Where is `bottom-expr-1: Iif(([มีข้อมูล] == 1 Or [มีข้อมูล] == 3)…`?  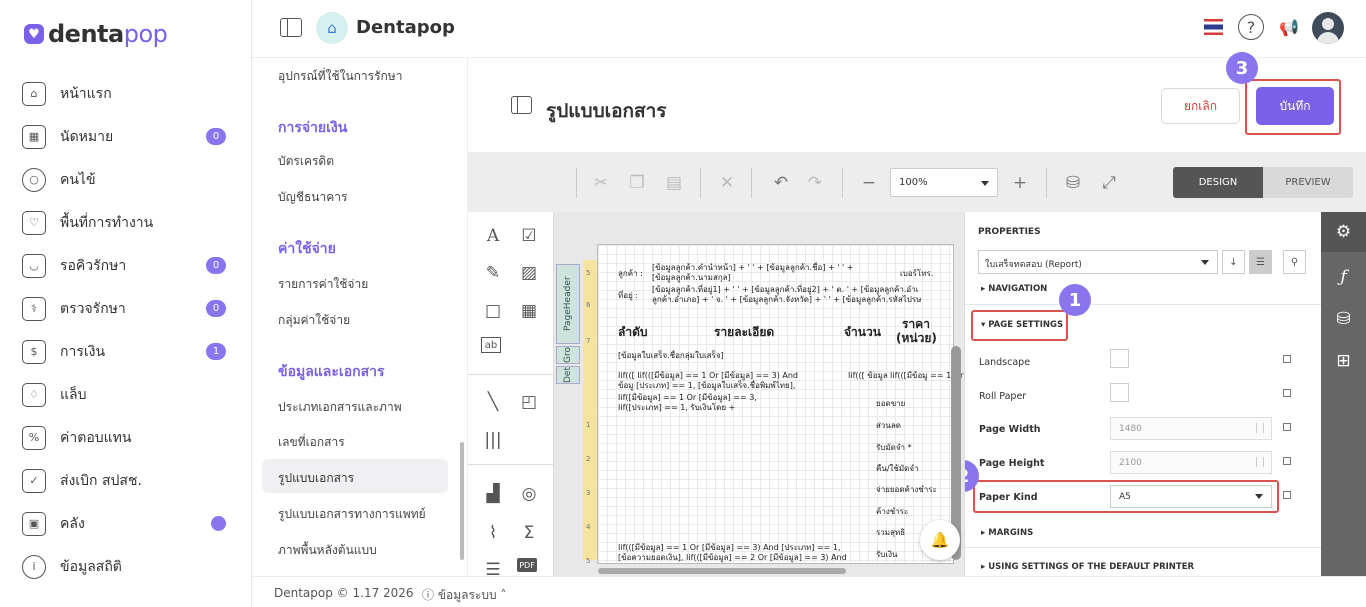
bottom-expr-1: Iif(([มีข้อมูล] == 1 Or [มีข้อมูล] == 3)… is located at coordinates (729, 548).